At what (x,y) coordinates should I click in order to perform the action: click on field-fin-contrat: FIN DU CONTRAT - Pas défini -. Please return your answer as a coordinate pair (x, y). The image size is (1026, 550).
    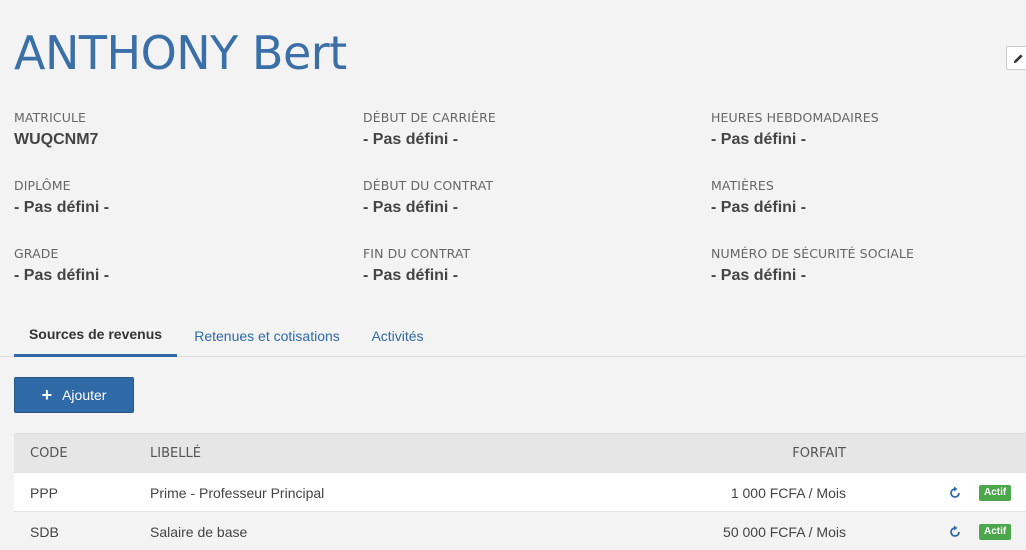
    Looking at the image, I should click on (533, 265).